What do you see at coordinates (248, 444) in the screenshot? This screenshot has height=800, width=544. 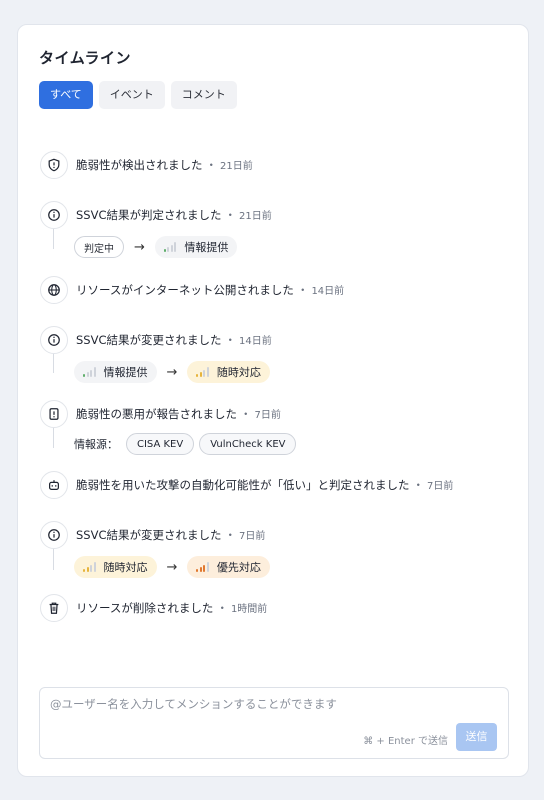 I see `source-badge: VulnCheck KEV` at bounding box center [248, 444].